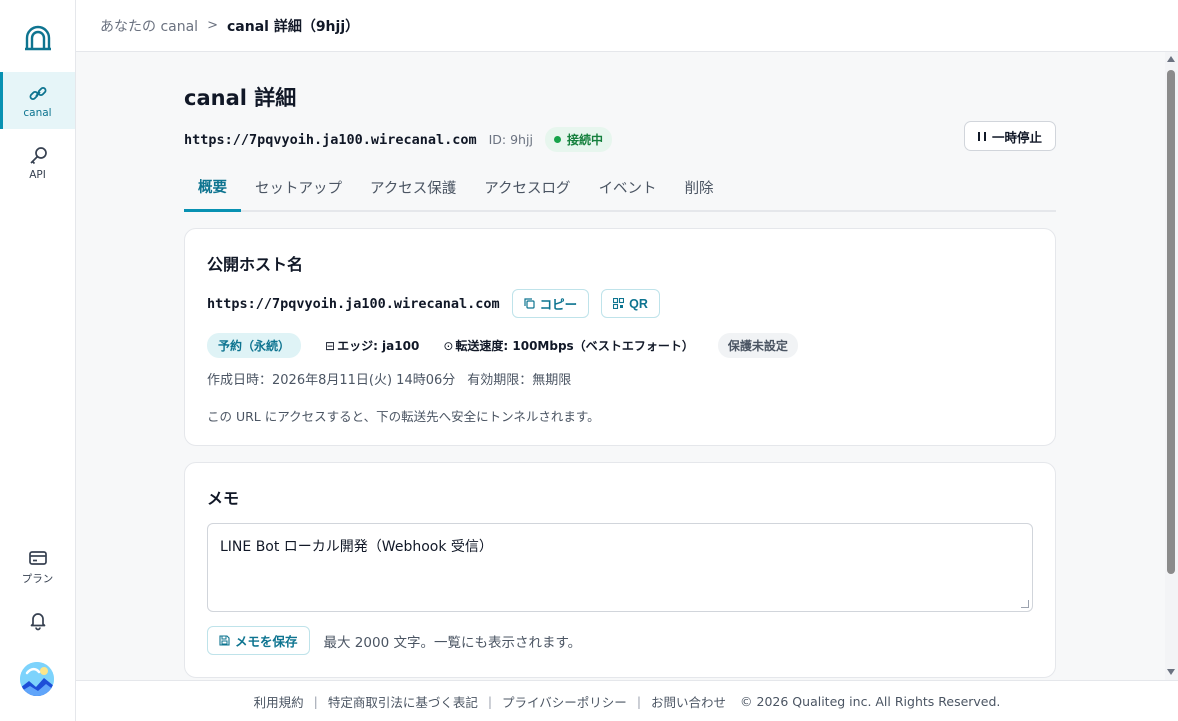 This screenshot has height=721, width=1178. Describe the element at coordinates (688, 701) in the screenshot. I see `footer-link-contact: お問い合わせ` at that location.